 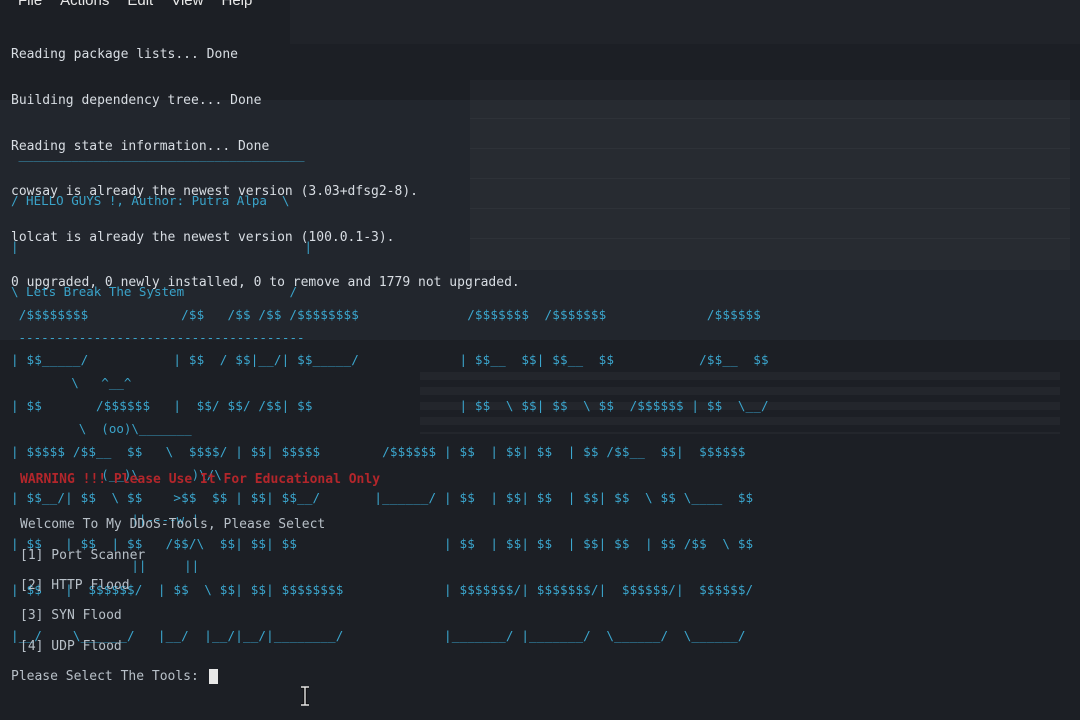 What do you see at coordinates (71, 646) in the screenshot?
I see `option-udp-flood: [4] UDP Flood` at bounding box center [71, 646].